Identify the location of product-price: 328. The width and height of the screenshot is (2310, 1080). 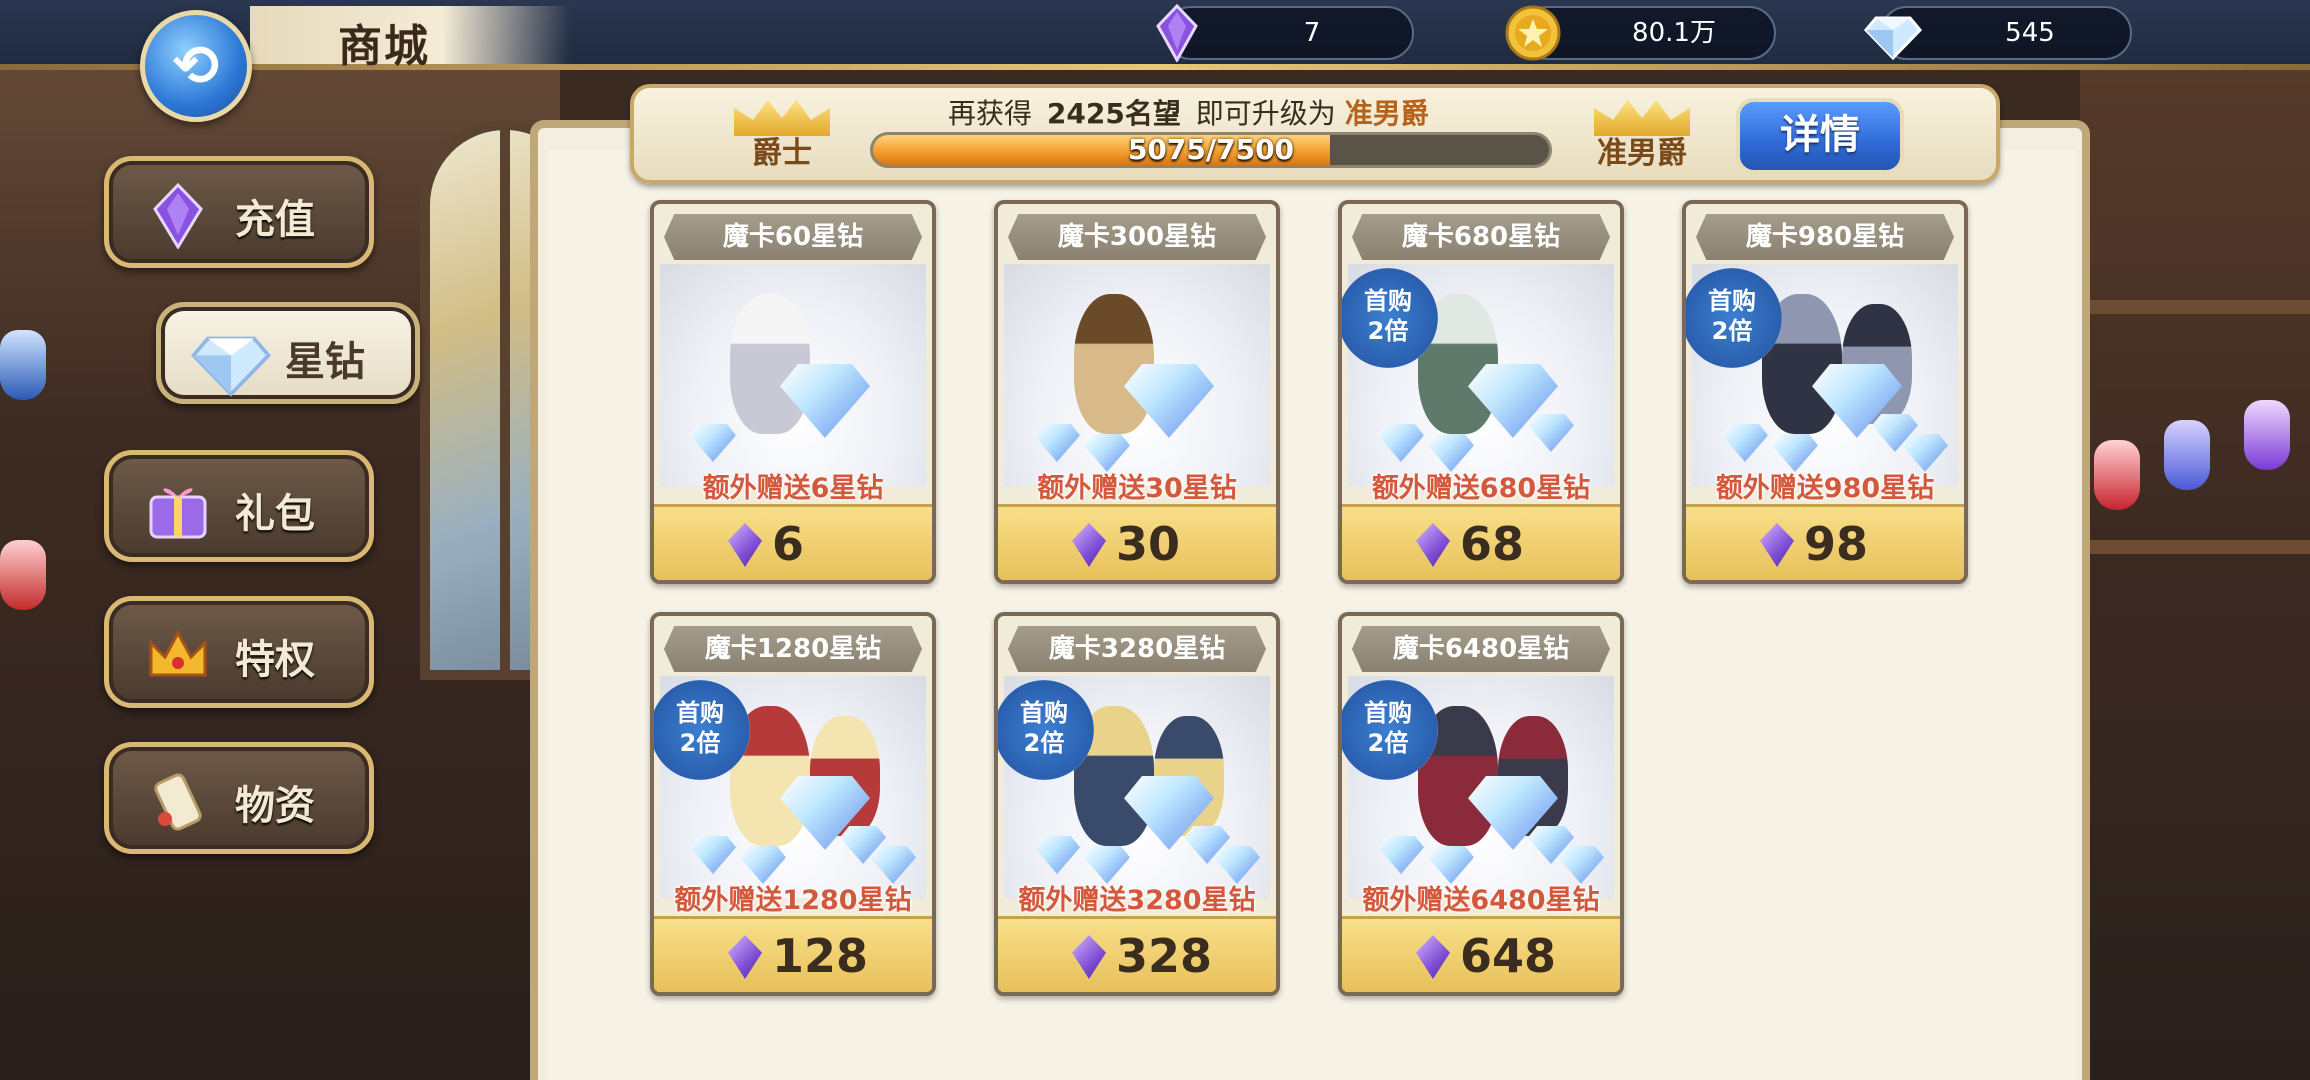
(1164, 956).